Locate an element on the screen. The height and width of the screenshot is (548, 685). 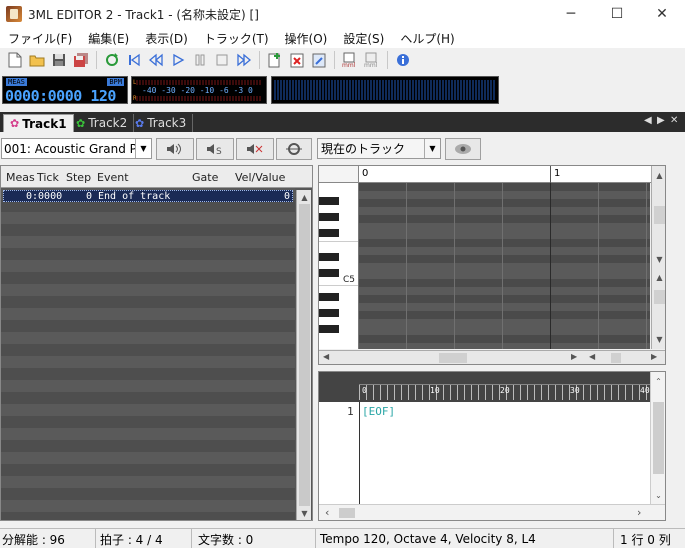
level-scale: -40 -30 -20 -10 -6 -3 0 is located at coordinates (197, 90).